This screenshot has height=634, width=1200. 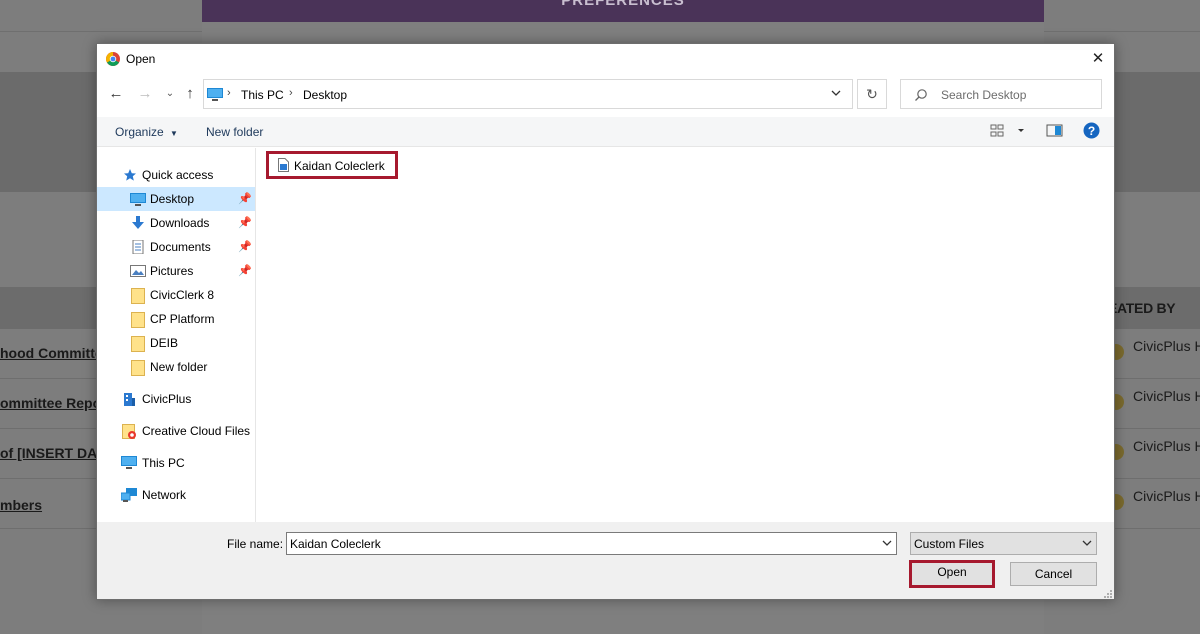 What do you see at coordinates (139, 132) in the screenshot?
I see `organize-label: Organize` at bounding box center [139, 132].